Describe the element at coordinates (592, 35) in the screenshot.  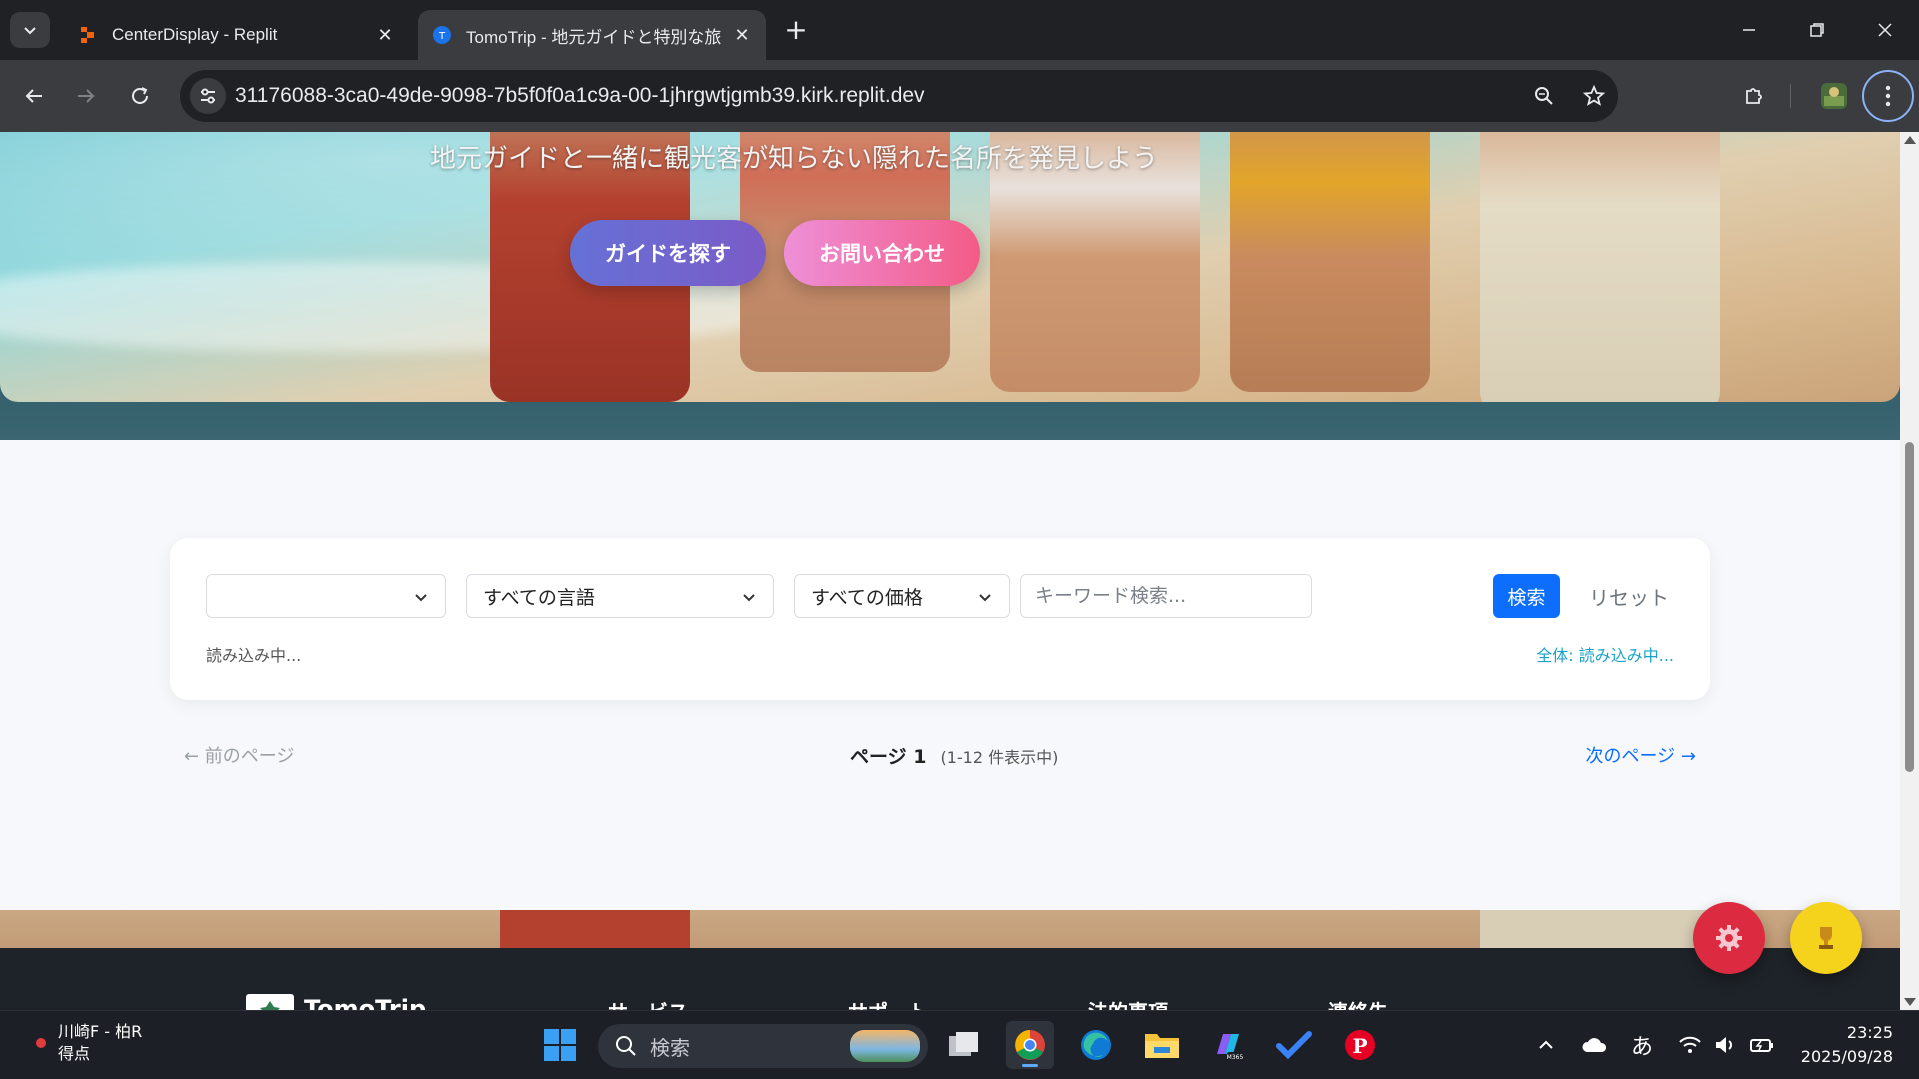
I see `tab-tomotrip: T TomoTrip - 地元ガイドと特別な旅 ✕` at that location.